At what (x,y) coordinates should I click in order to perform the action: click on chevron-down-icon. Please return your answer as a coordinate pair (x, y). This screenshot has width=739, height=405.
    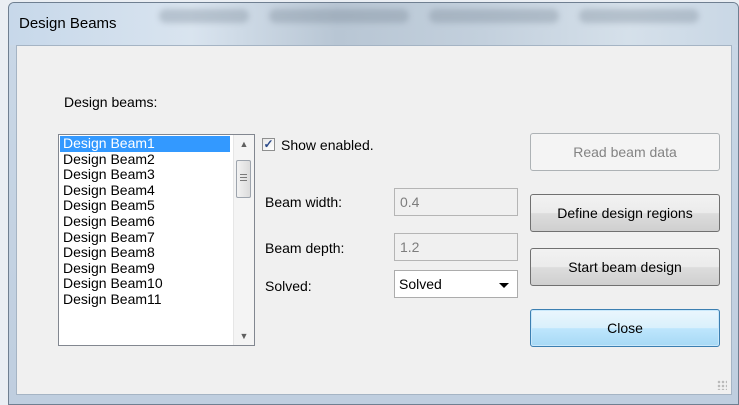
    Looking at the image, I should click on (504, 285).